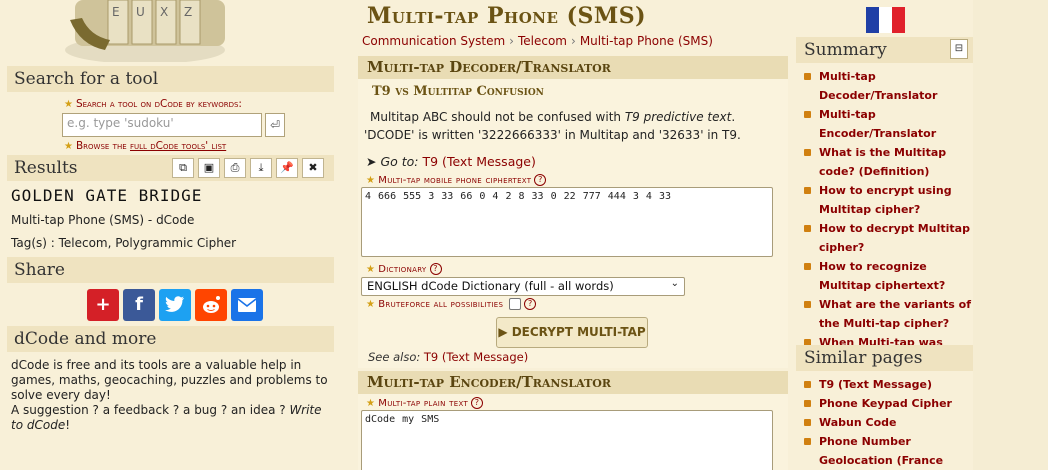 The width and height of the screenshot is (1048, 470). I want to click on search-submit-button: ⏎, so click(275, 125).